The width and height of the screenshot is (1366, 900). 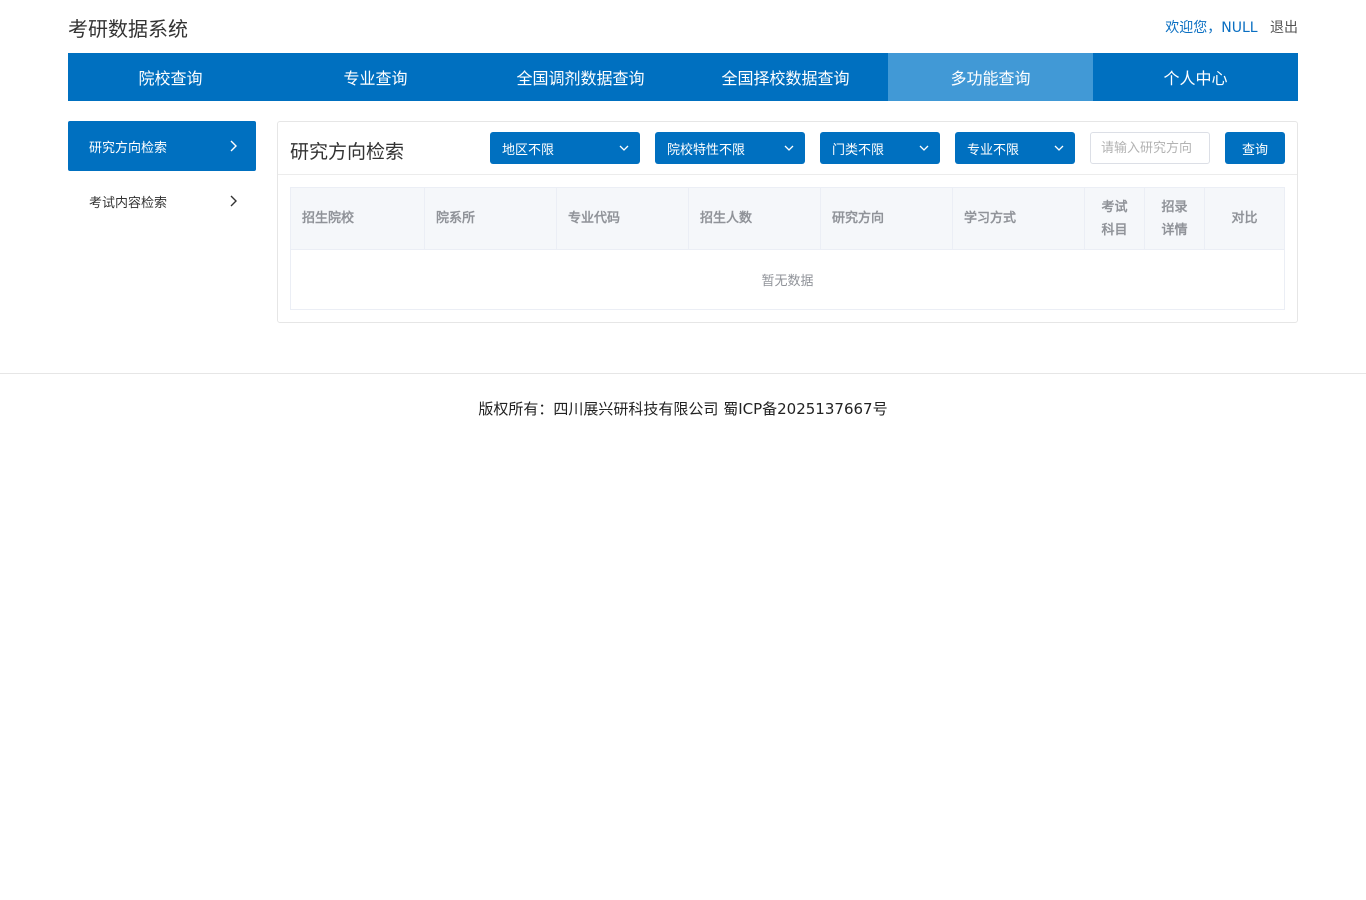 I want to click on school-feature-filter-select: 院校特性不限, so click(x=730, y=148).